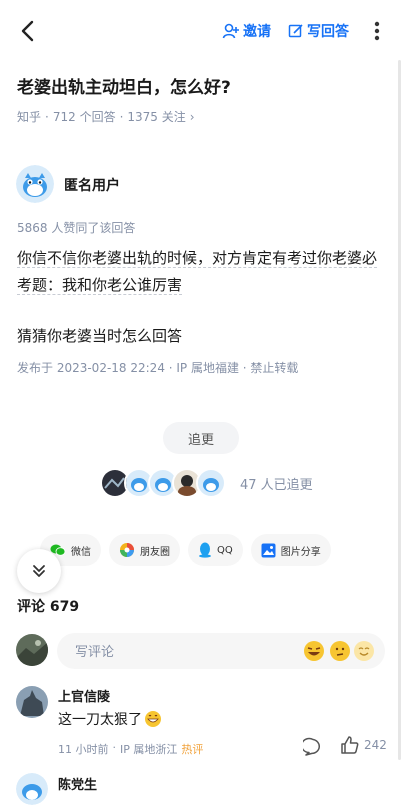 Image resolution: width=402 pixels, height=805 pixels. I want to click on comments-title: 评论 679, so click(48, 607).